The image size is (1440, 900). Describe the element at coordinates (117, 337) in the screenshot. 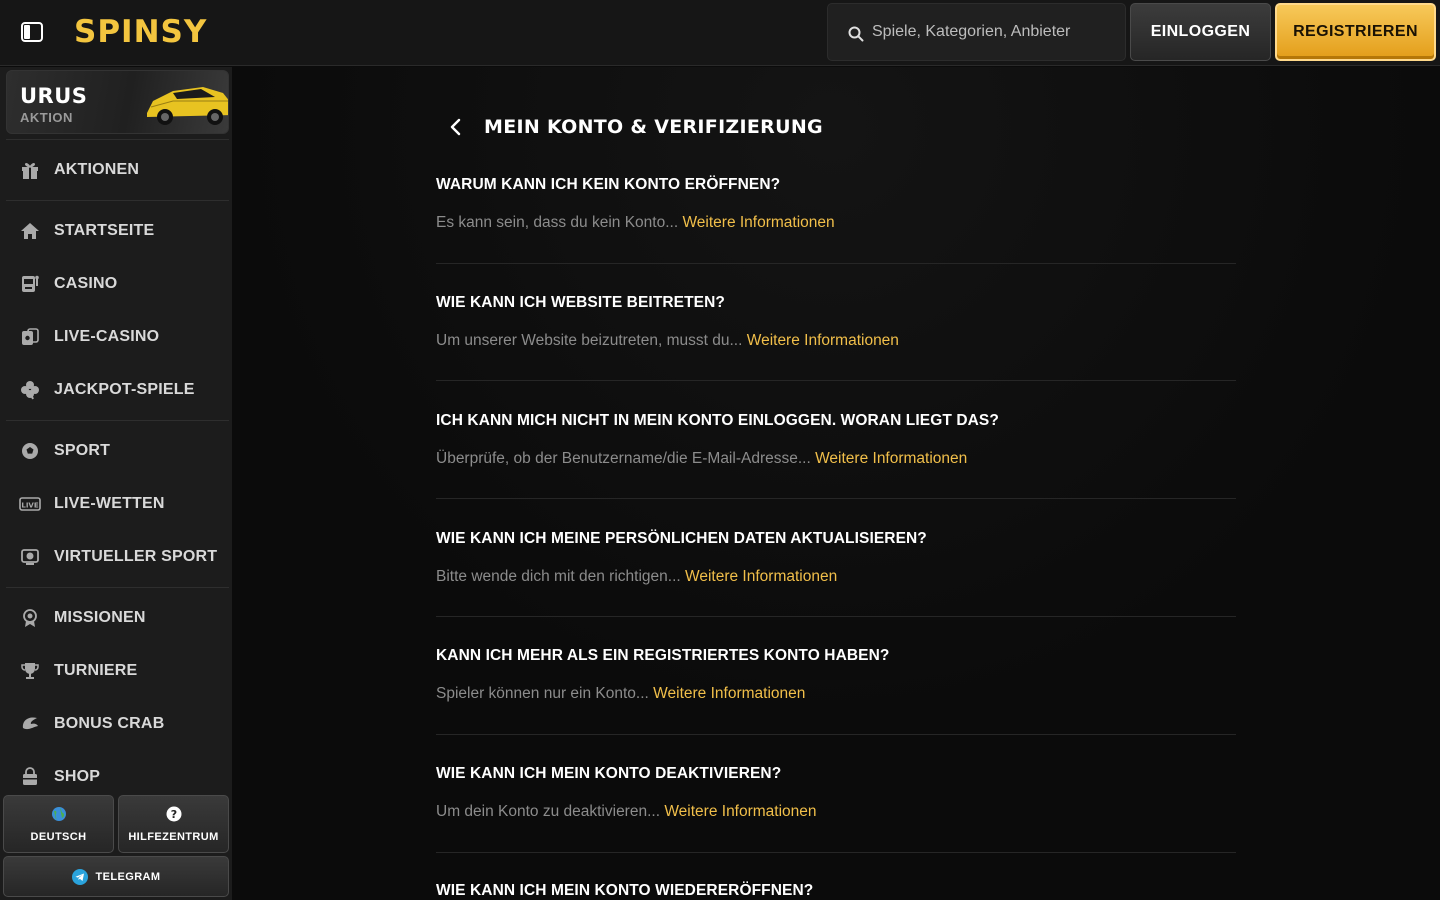

I see `sidebar-item-live-casino: LIVE-CASINO` at that location.